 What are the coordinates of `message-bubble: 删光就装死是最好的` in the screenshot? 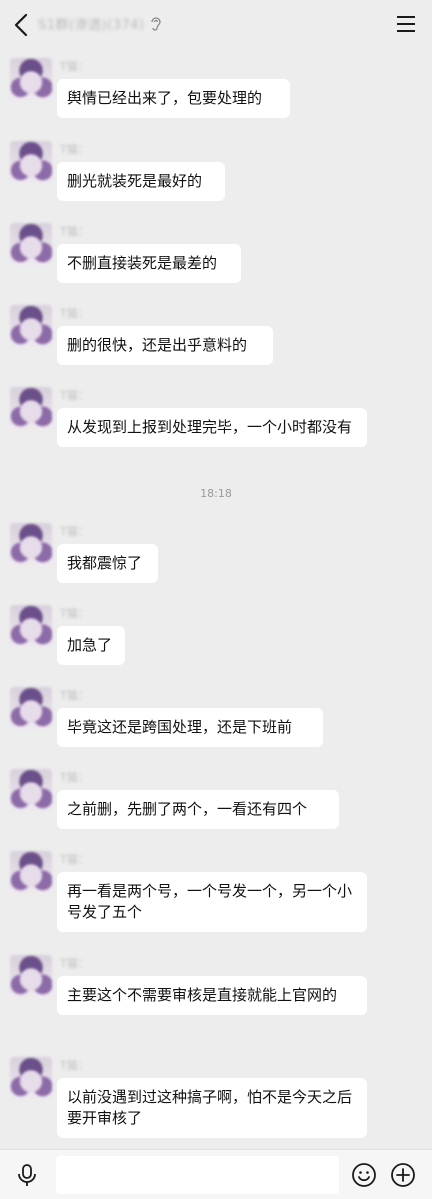 It's located at (141, 181).